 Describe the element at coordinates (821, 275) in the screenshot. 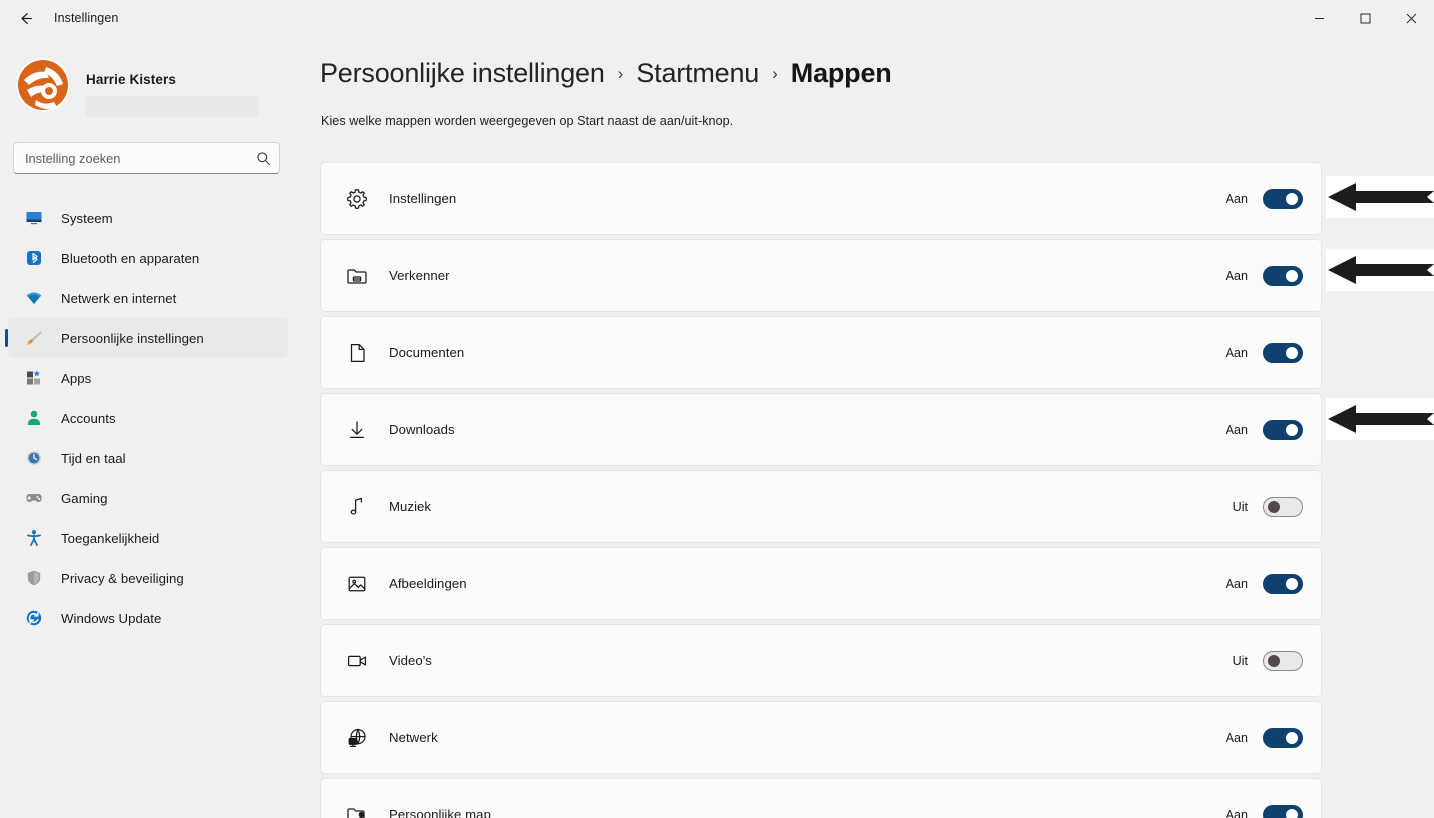

I see `setting-row-verkenner: Verkenner Aan` at that location.